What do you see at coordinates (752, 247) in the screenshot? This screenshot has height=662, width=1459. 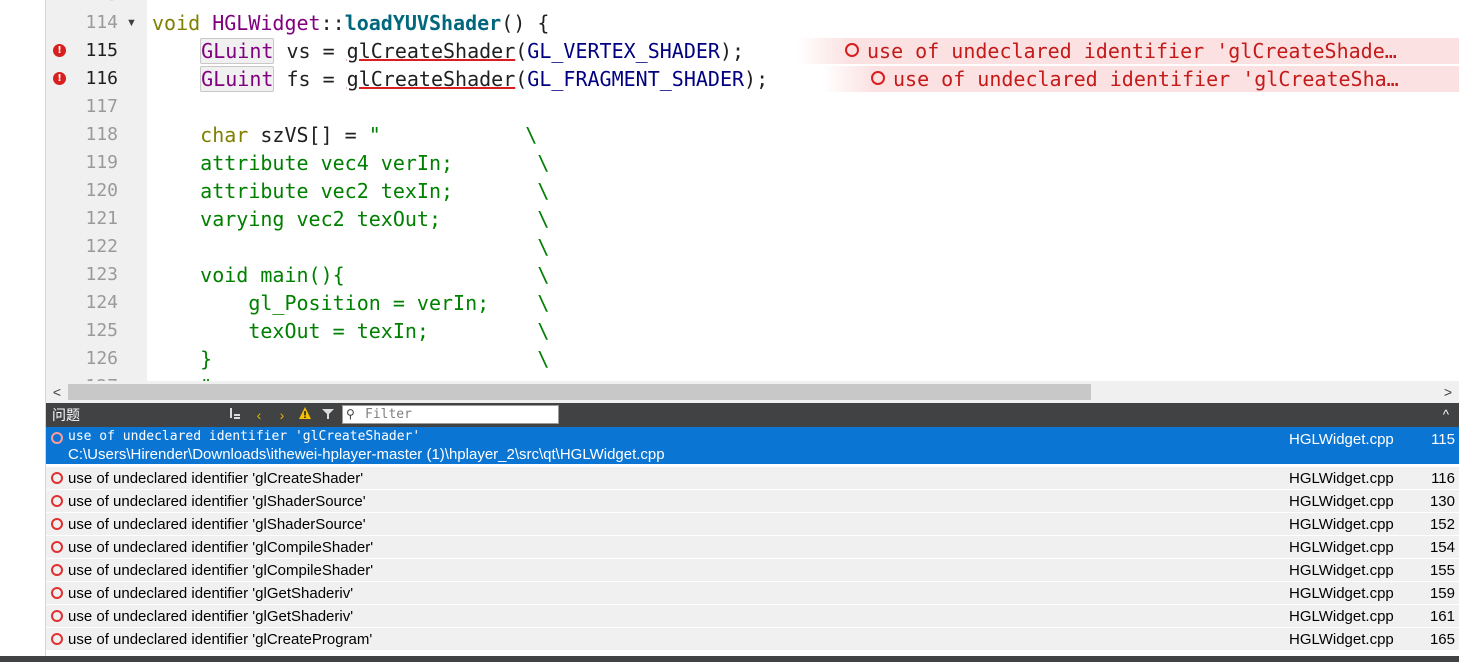 I see `code-line: 122 \` at bounding box center [752, 247].